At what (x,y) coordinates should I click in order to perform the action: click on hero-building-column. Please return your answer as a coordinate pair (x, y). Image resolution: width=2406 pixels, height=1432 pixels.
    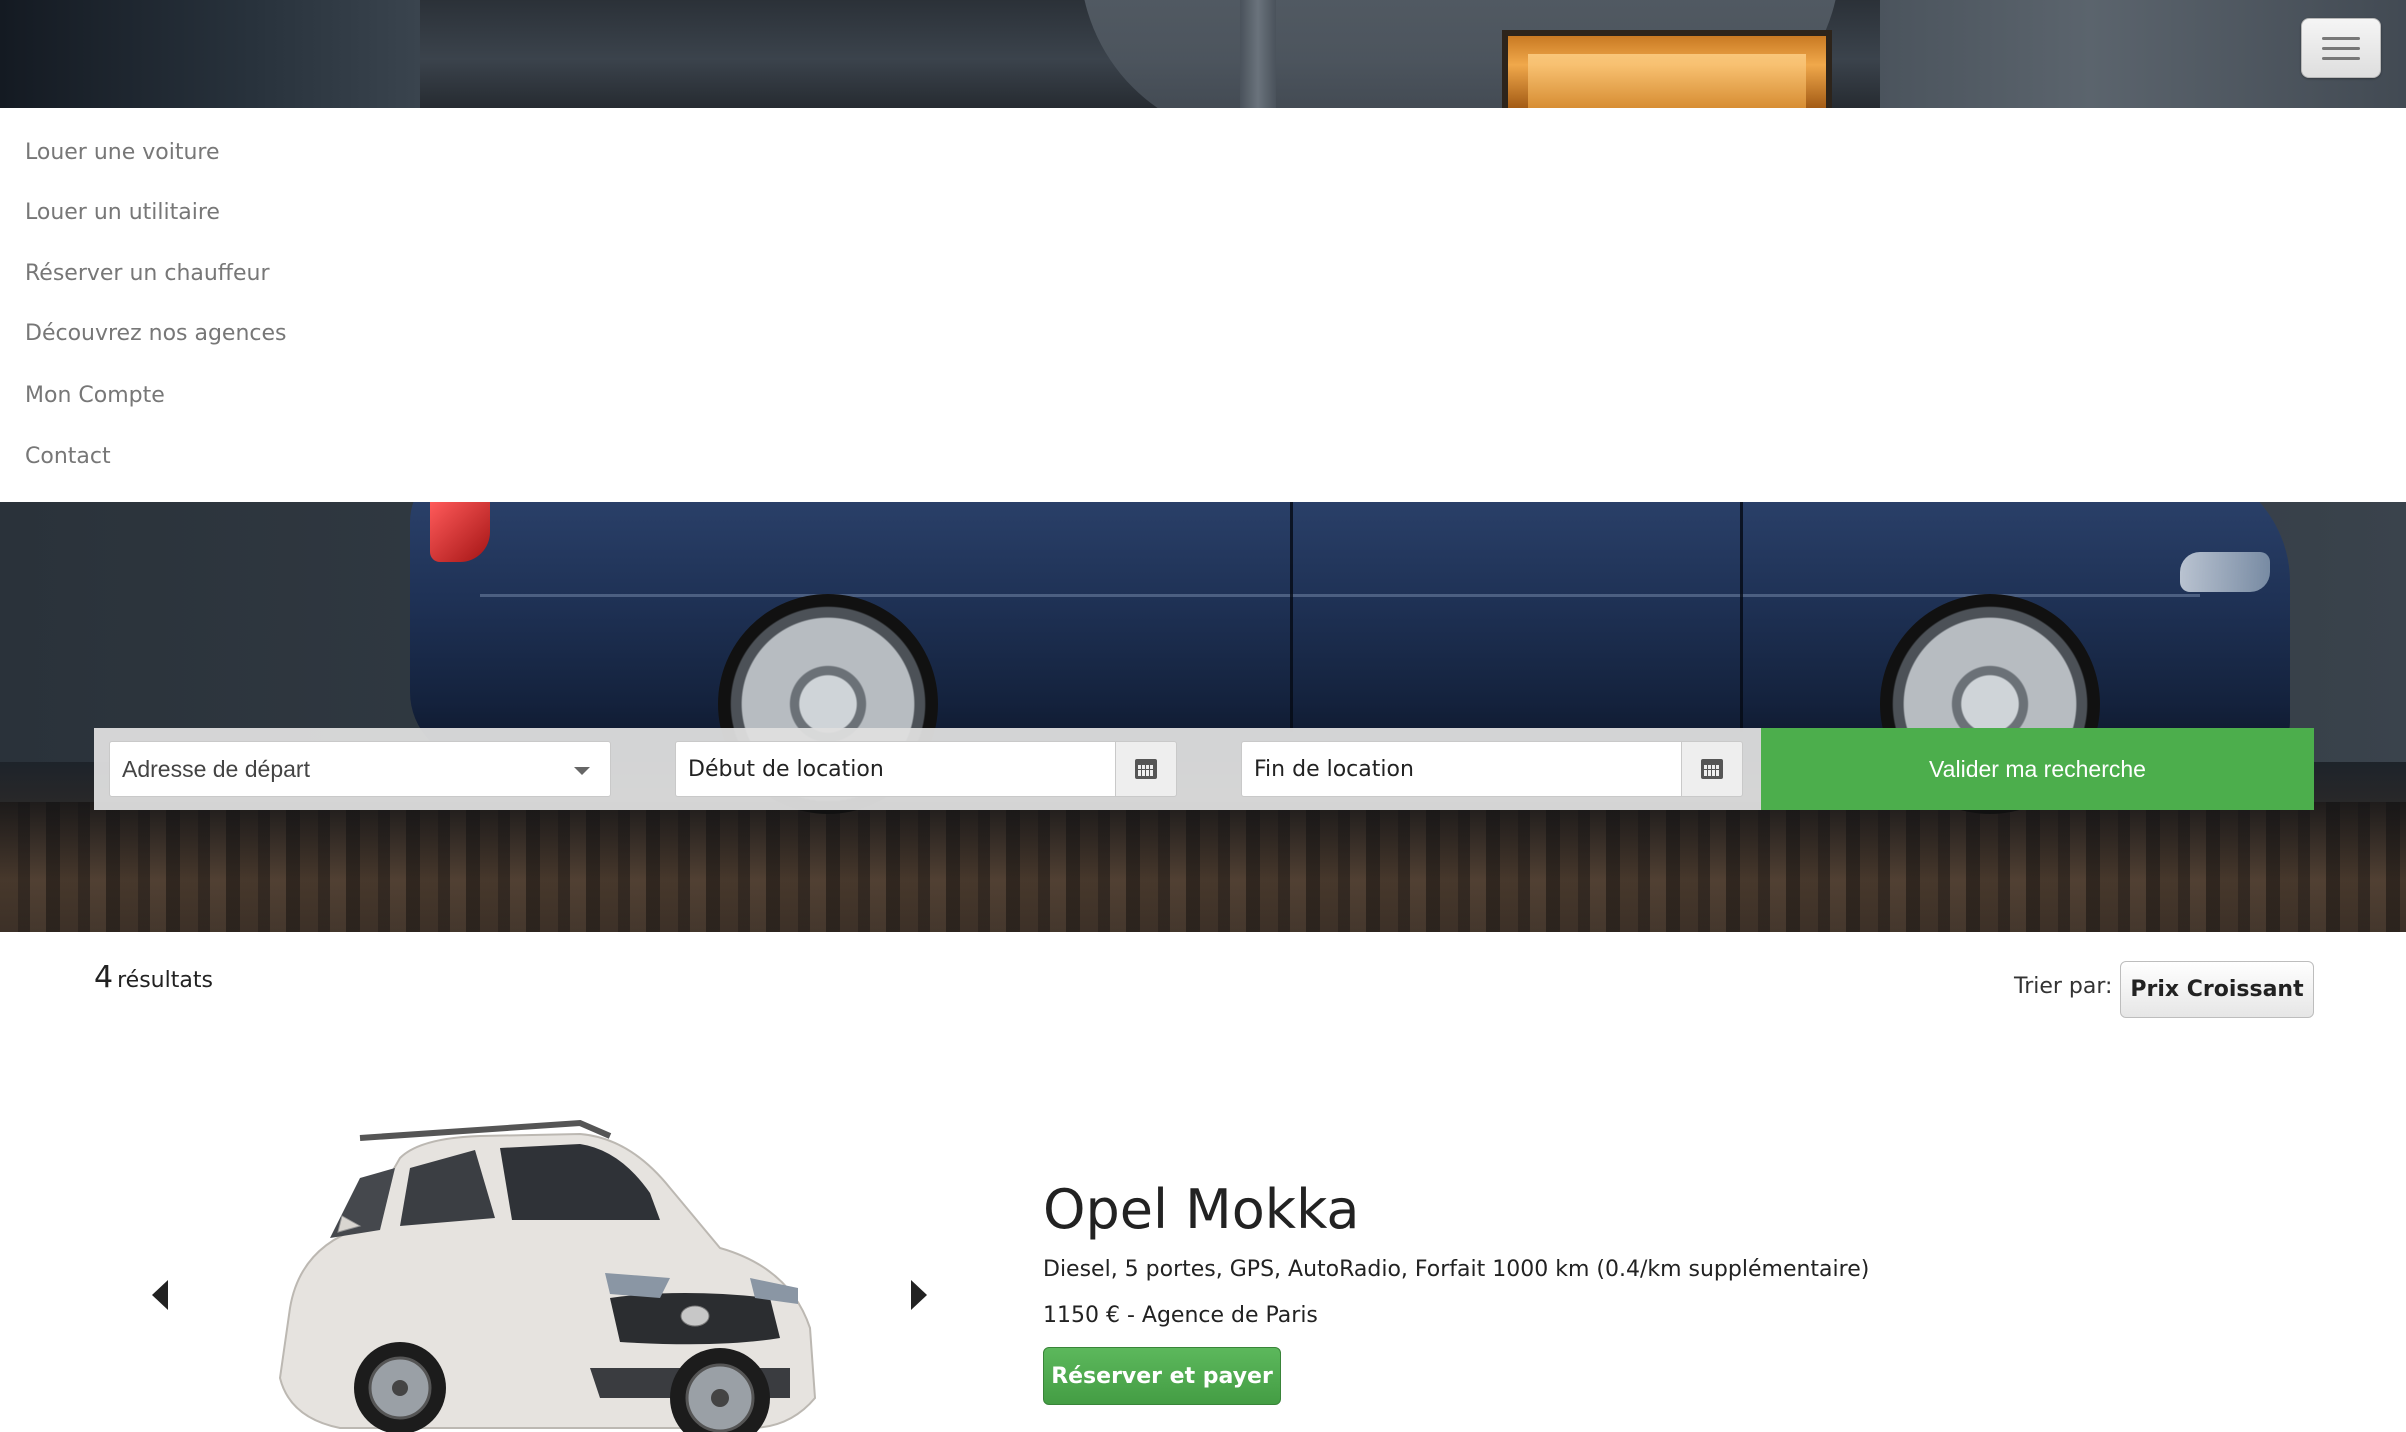
    Looking at the image, I should click on (1258, 54).